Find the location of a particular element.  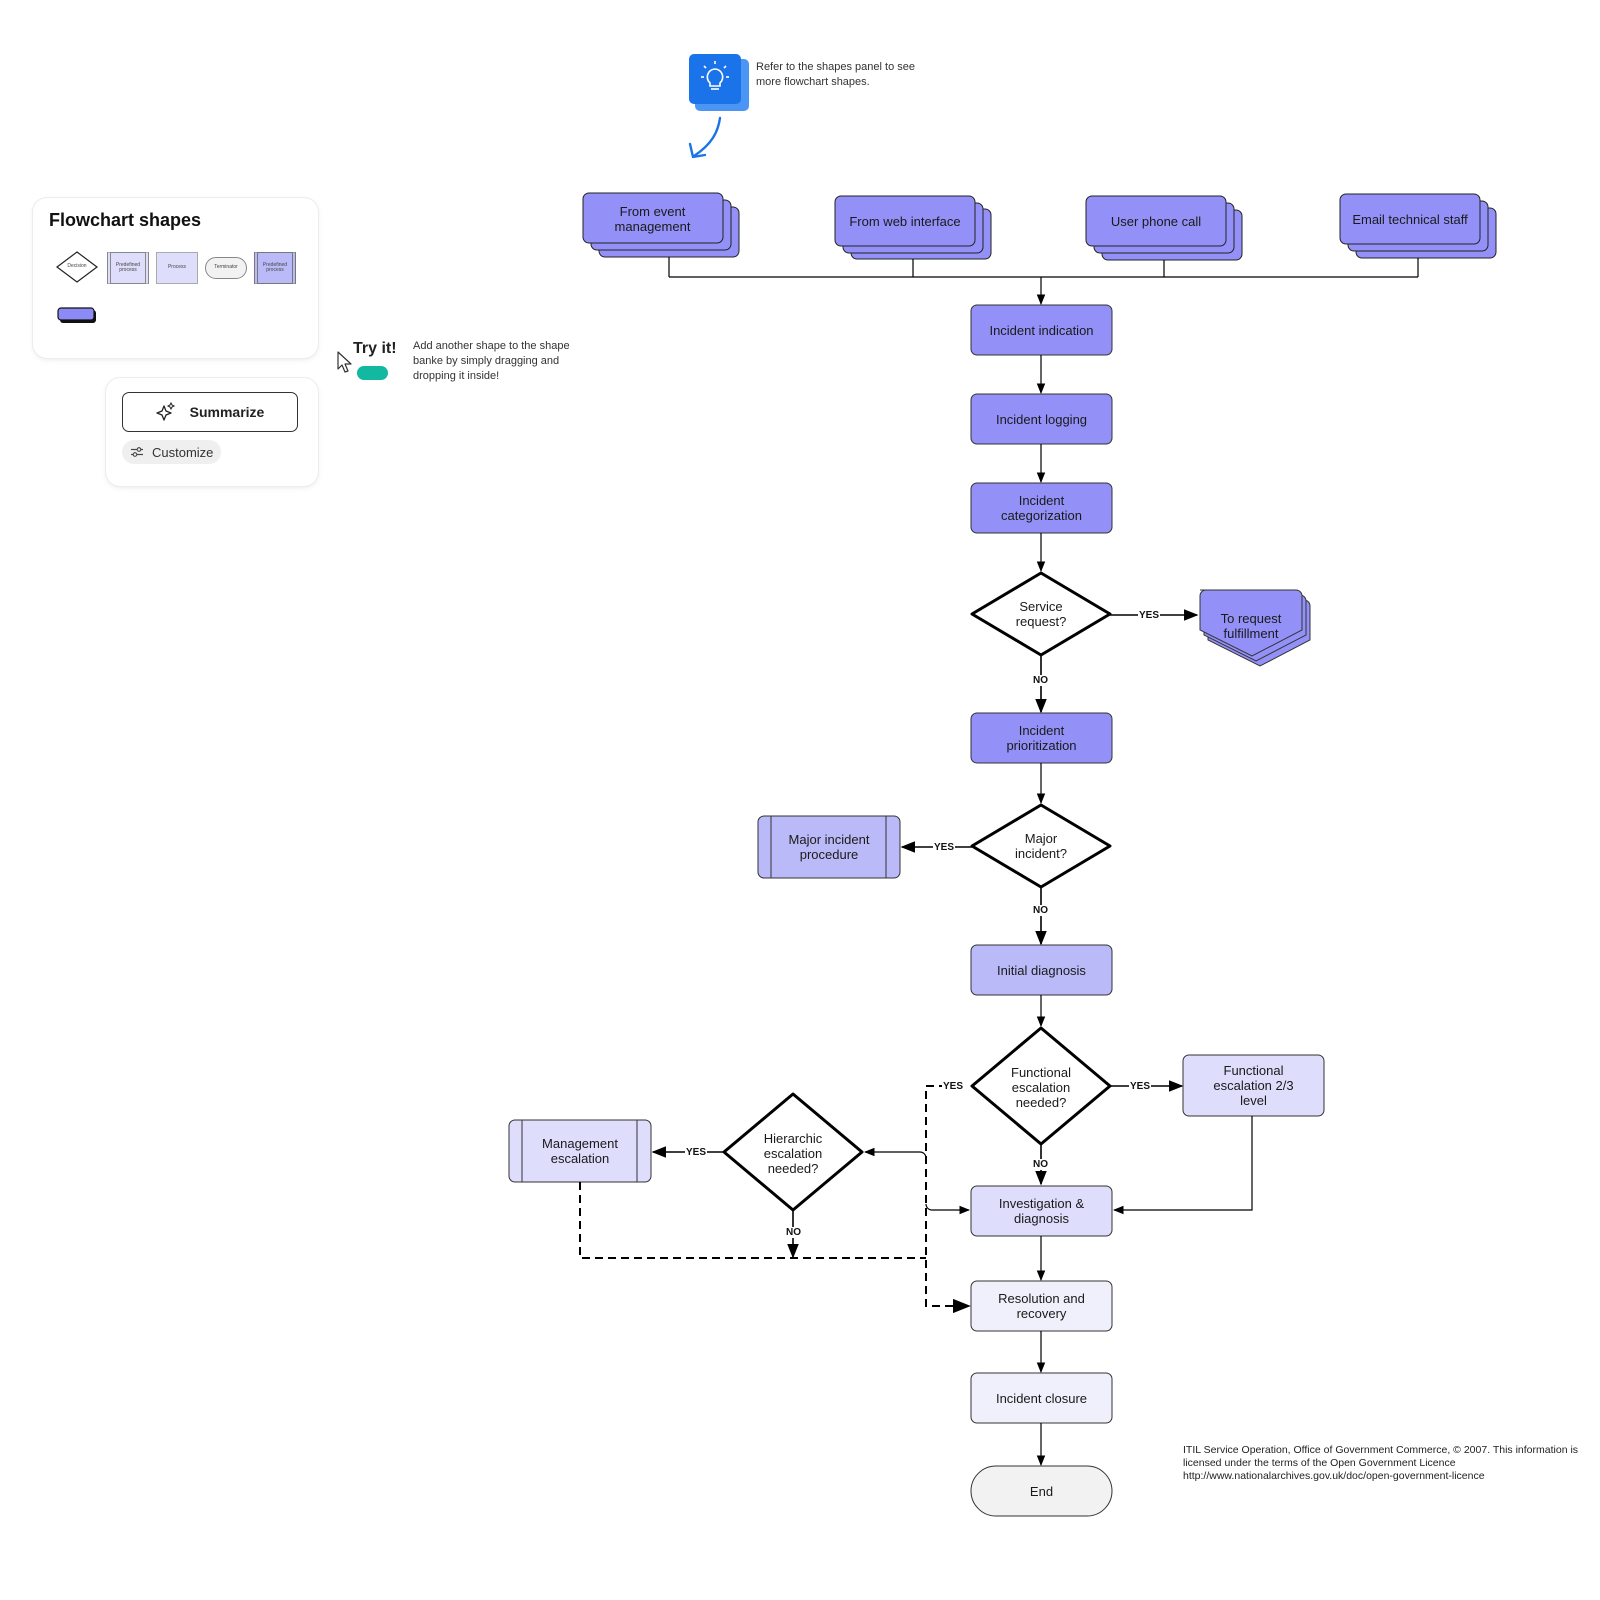

label-request-fulfillment: To request fulfillment is located at coordinates (1251, 626).